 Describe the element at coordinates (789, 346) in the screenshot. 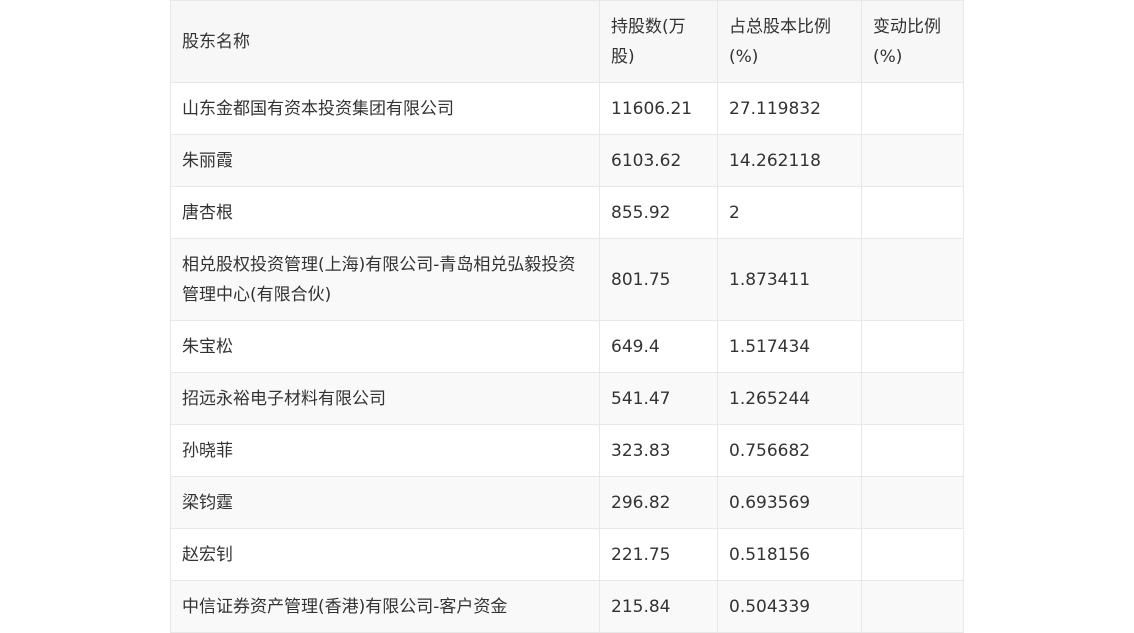

I see `cell-share-ratio: 1.517434` at that location.